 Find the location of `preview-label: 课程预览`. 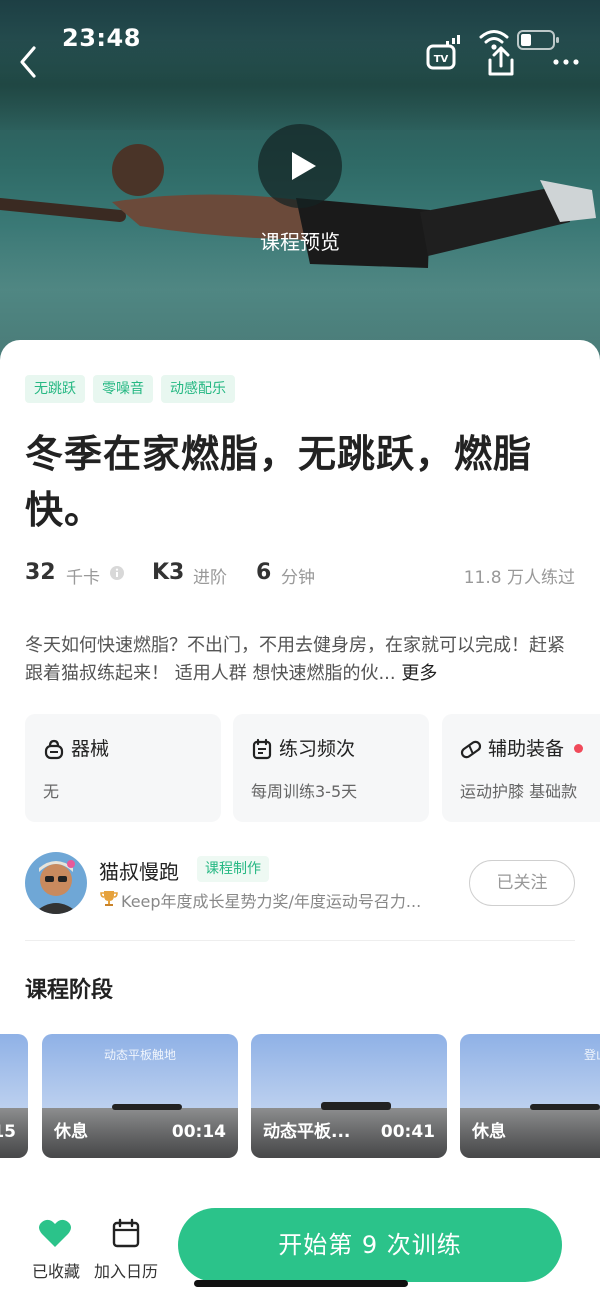

preview-label: 课程预览 is located at coordinates (300, 242).